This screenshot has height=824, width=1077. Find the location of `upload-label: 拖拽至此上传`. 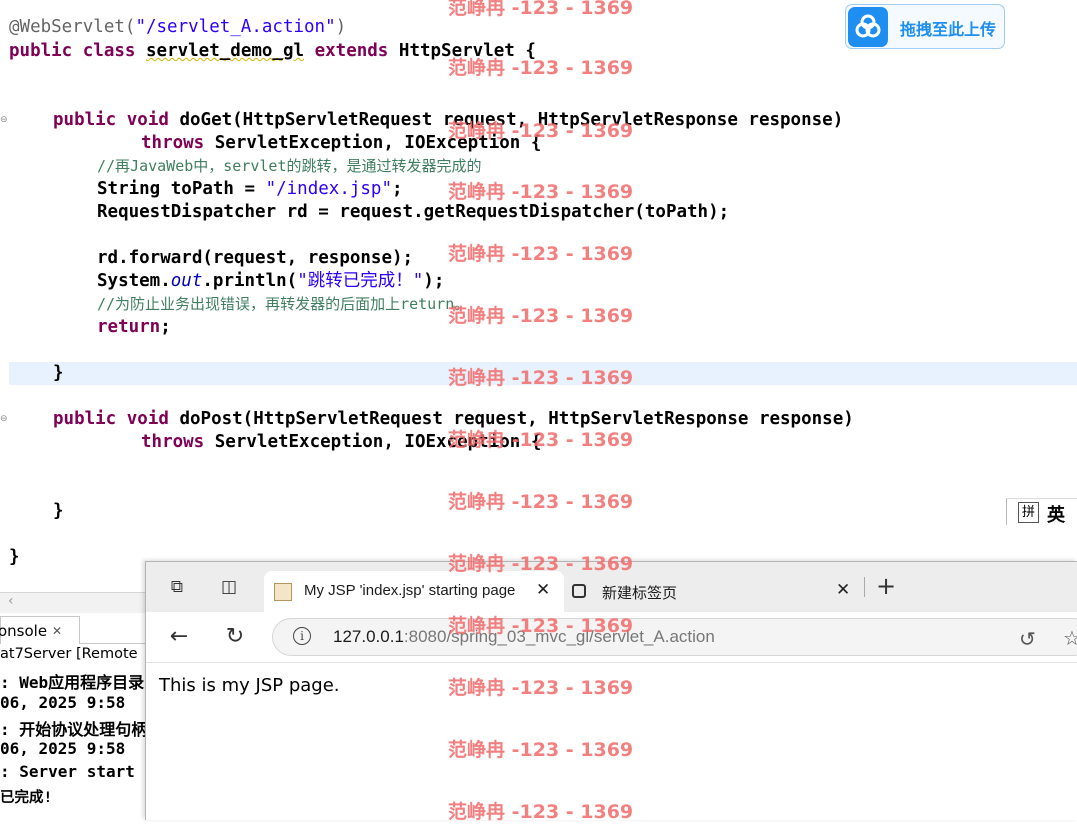

upload-label: 拖拽至此上传 is located at coordinates (948, 29).